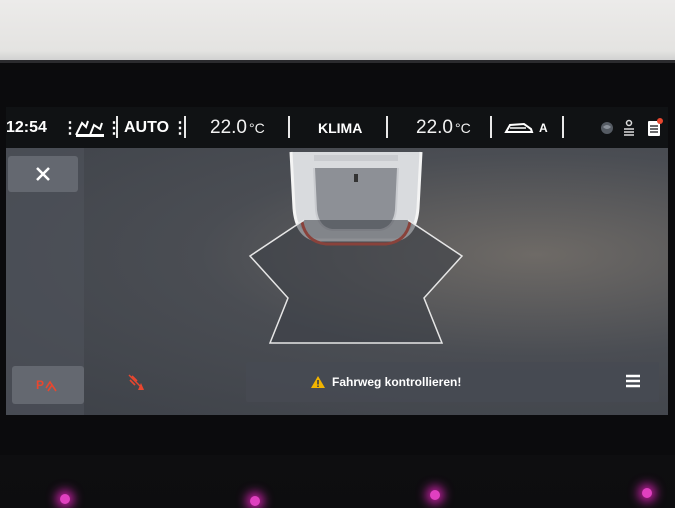  I want to click on park-assist-icon: P, so click(46, 385).